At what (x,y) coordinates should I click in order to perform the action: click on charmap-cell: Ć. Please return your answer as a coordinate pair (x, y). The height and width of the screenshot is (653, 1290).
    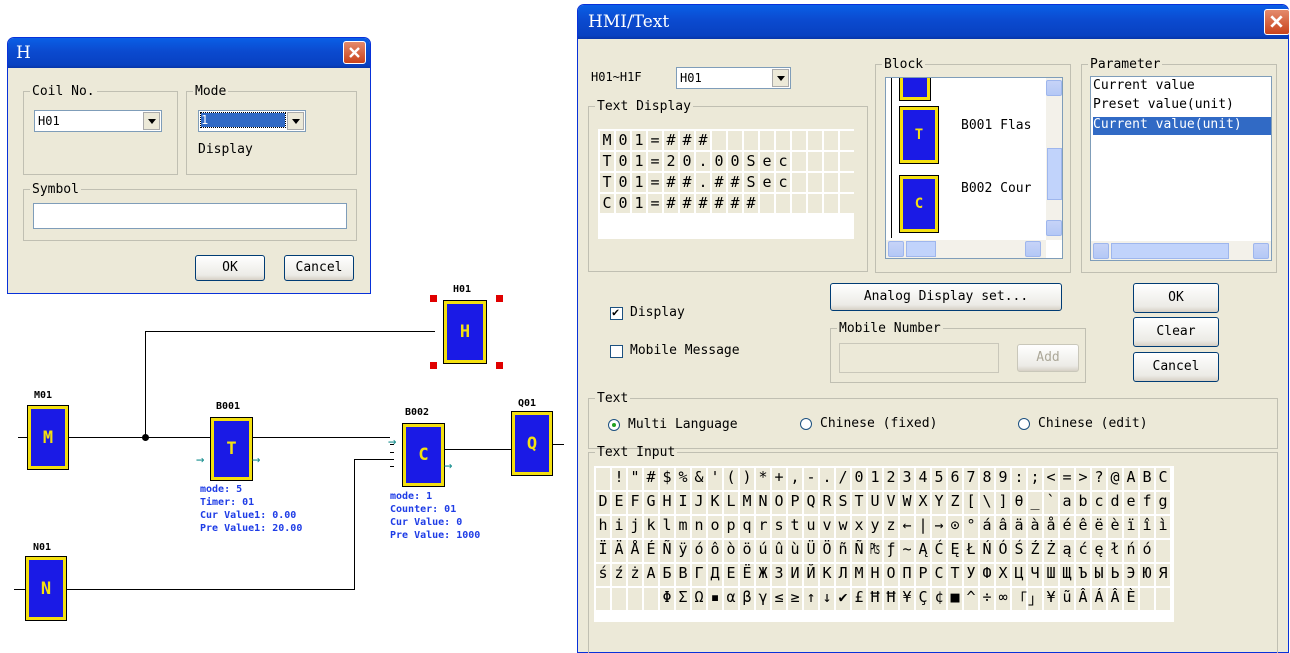
    Looking at the image, I should click on (939, 551).